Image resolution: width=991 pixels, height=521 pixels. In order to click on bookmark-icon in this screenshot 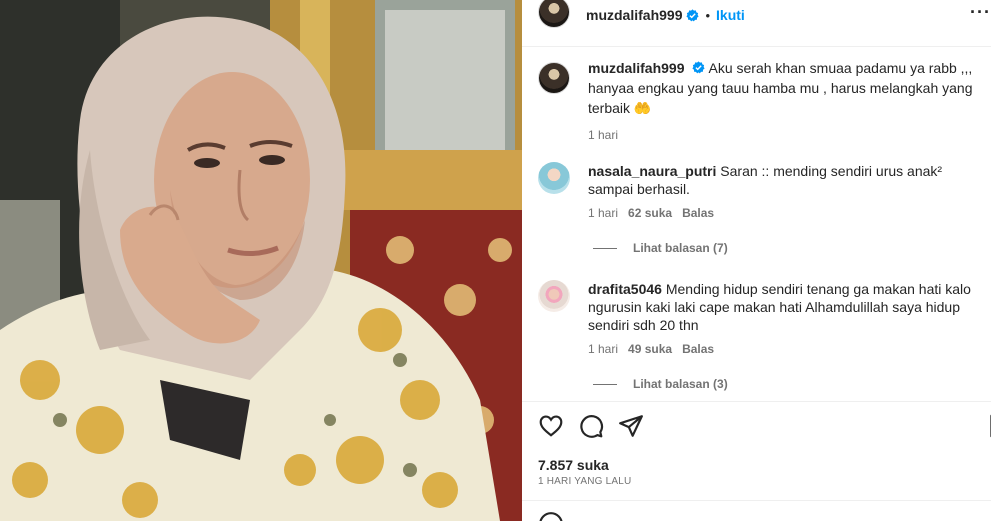, I will do `click(988, 426)`.